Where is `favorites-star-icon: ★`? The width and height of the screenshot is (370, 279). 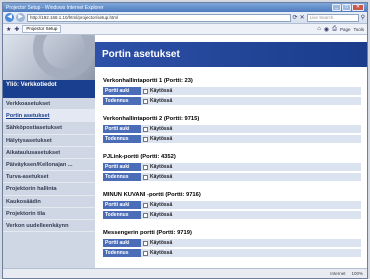 favorites-star-icon: ★ is located at coordinates (8, 29).